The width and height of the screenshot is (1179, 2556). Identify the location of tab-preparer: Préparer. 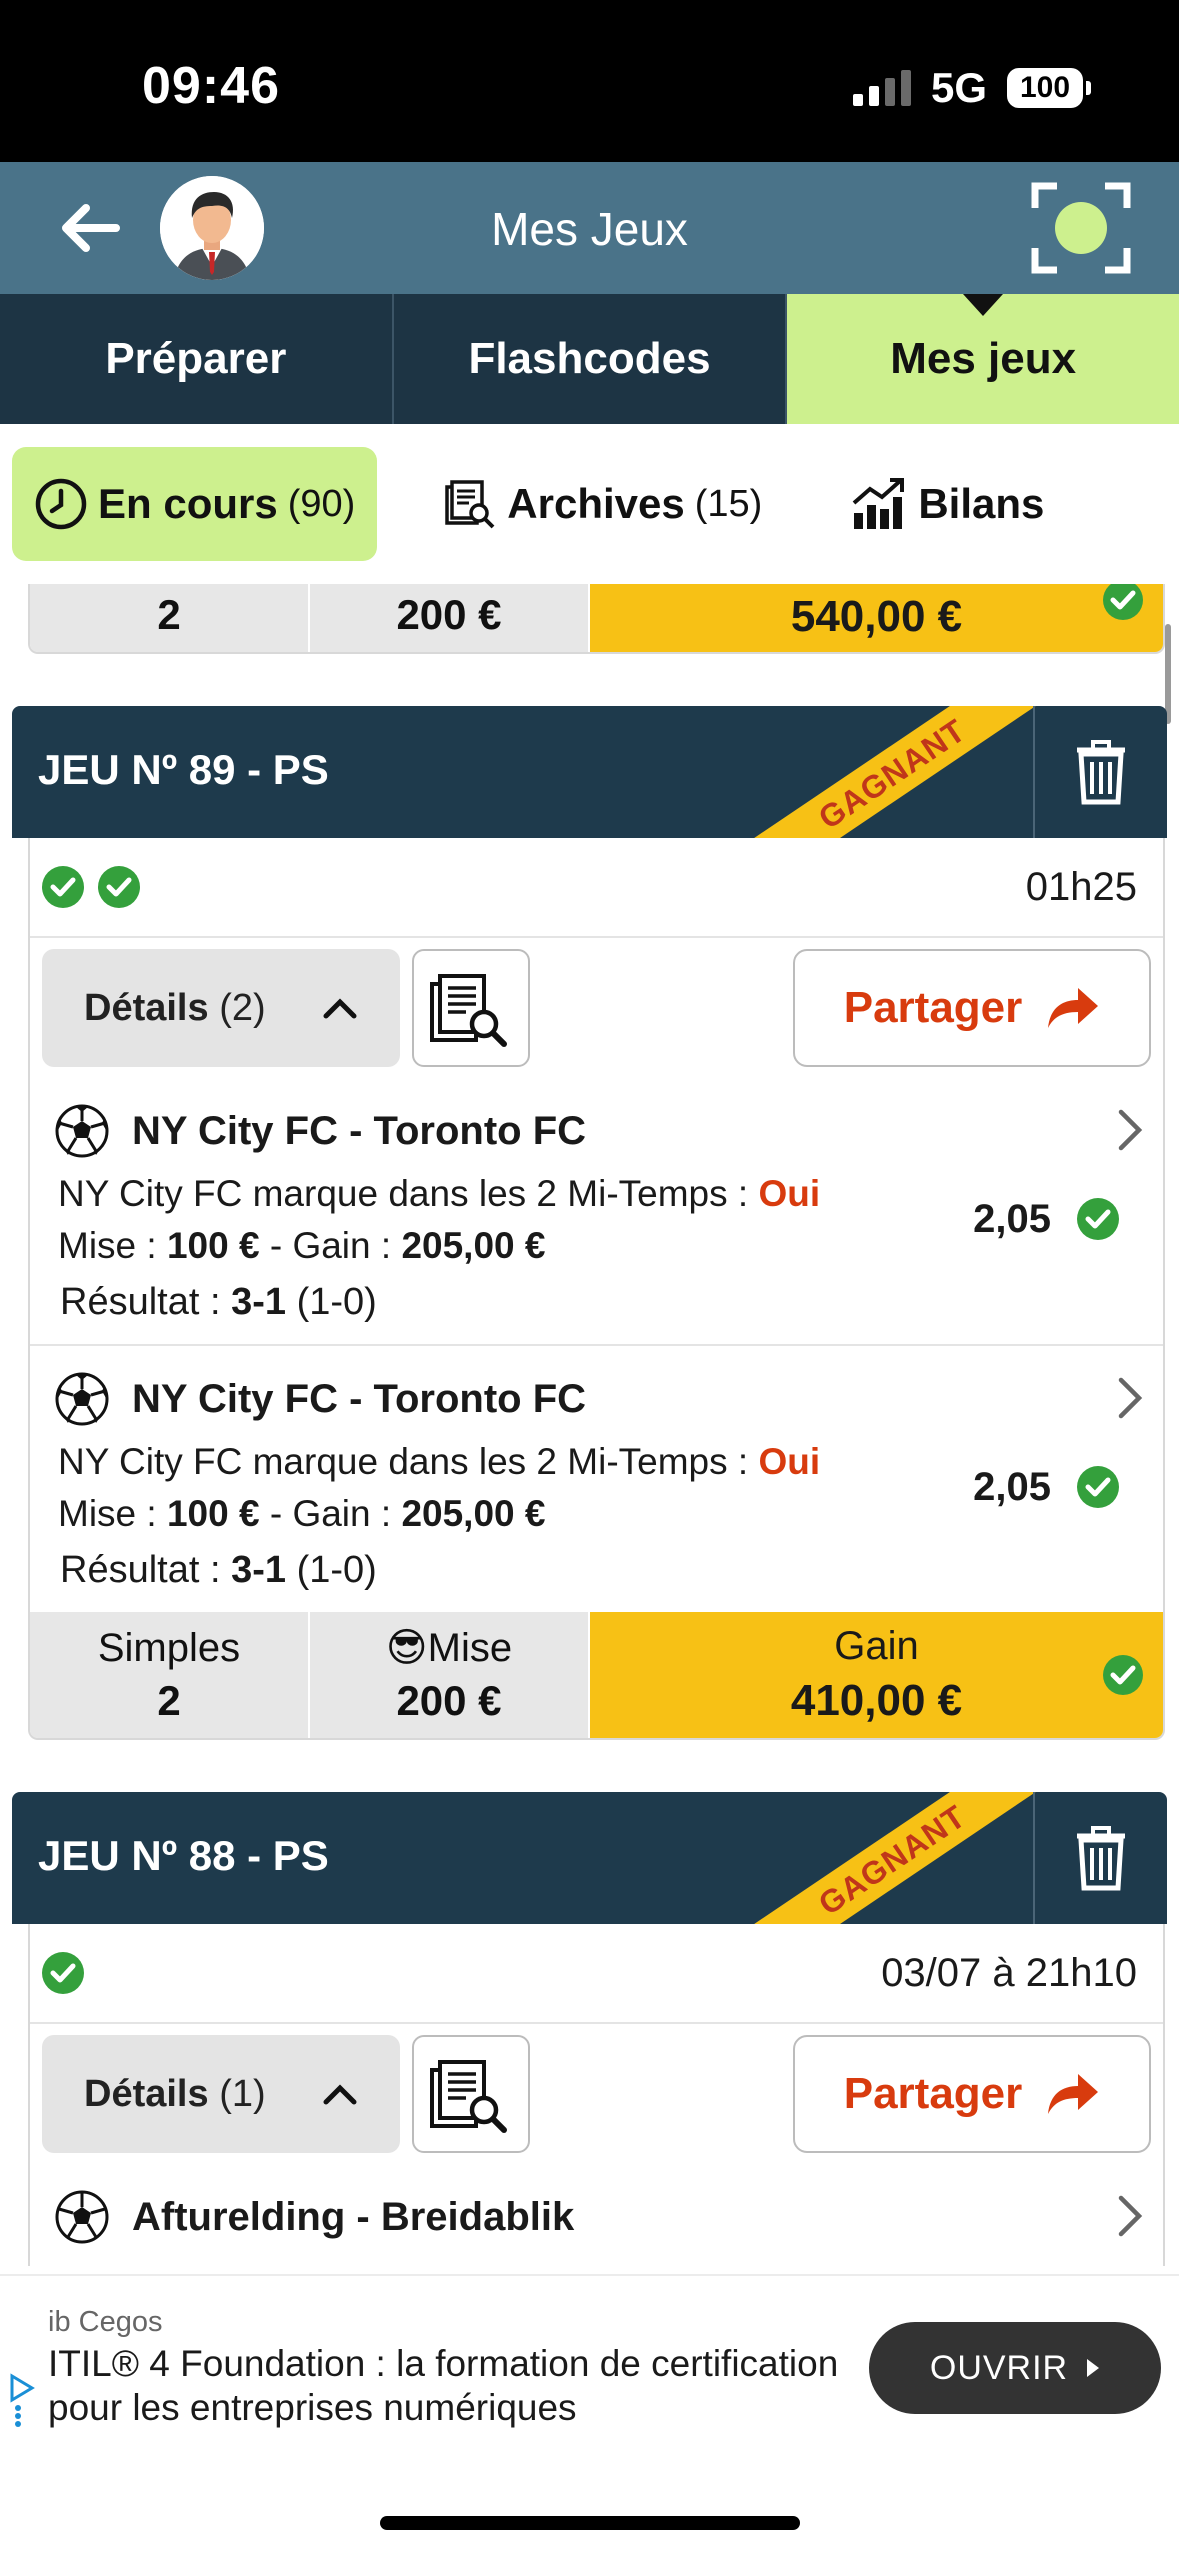
(197, 359).